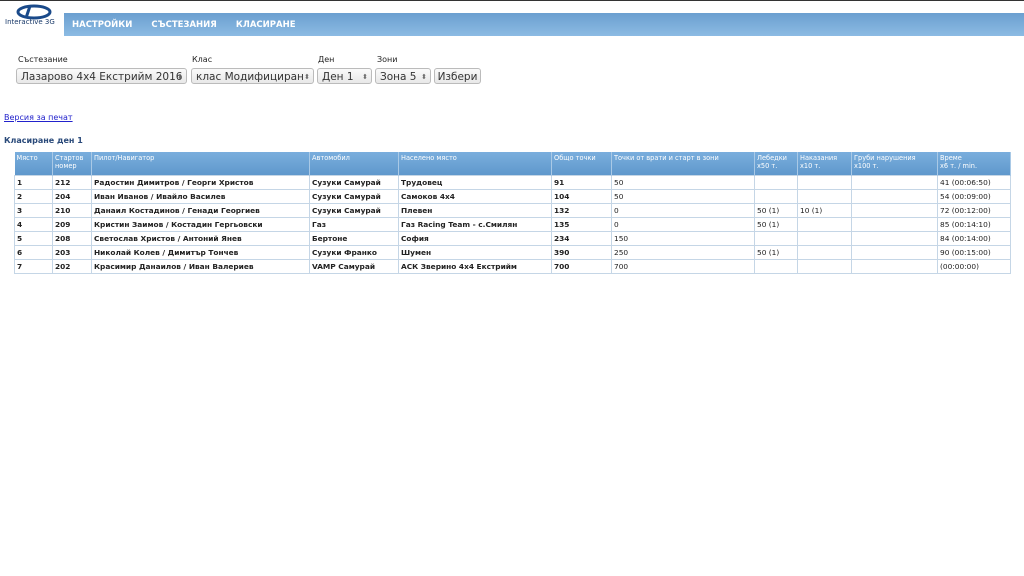 This screenshot has height=576, width=1024. Describe the element at coordinates (344, 76) in the screenshot. I see `day-select: Ден 1 ⬍` at that location.